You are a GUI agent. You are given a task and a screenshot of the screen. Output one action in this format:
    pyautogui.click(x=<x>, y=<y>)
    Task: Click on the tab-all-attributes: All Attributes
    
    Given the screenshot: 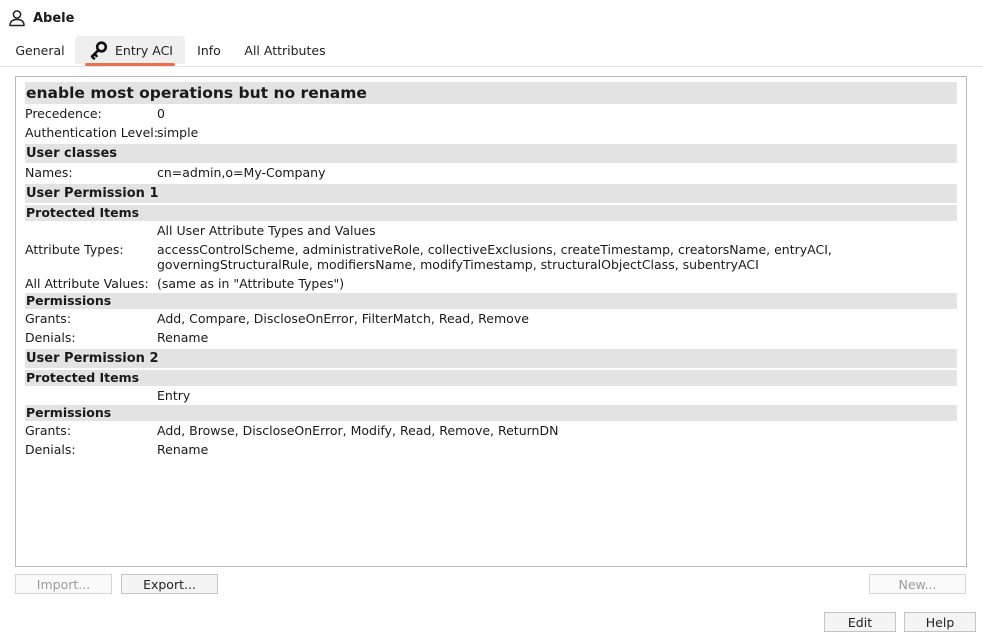 What is the action you would take?
    pyautogui.click(x=285, y=50)
    